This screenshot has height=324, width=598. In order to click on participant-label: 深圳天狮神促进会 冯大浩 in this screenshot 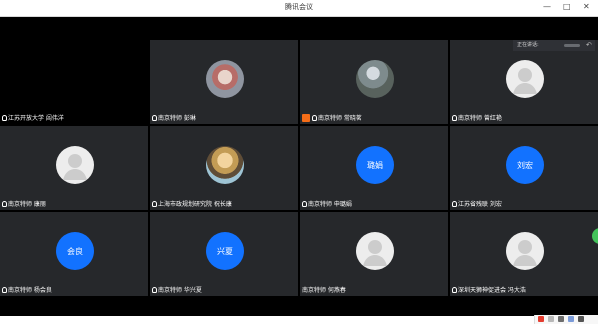, I will do `click(489, 289)`.